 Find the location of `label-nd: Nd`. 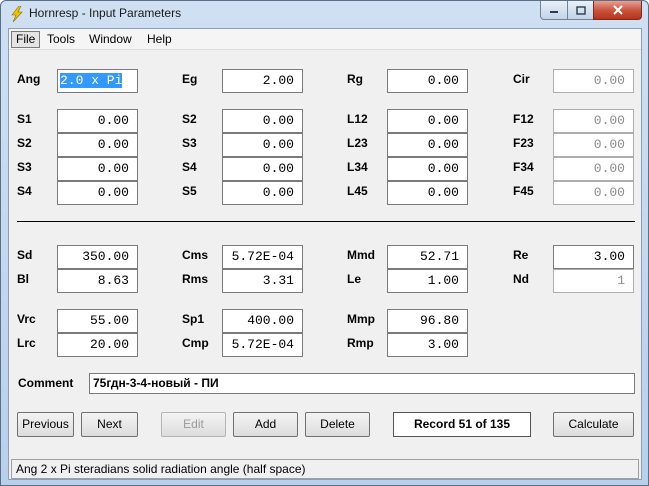

label-nd: Nd is located at coordinates (521, 279).